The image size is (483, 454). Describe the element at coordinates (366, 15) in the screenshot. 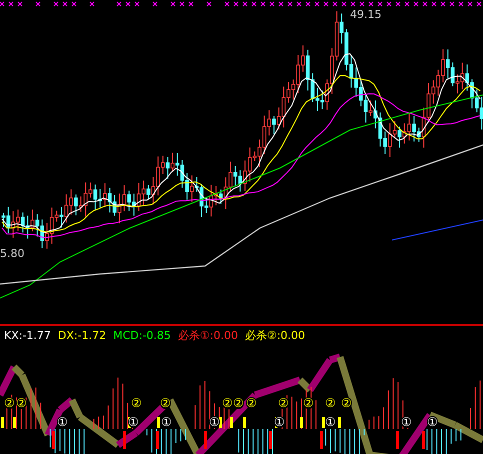

I see `high-price-label: 49.15` at that location.